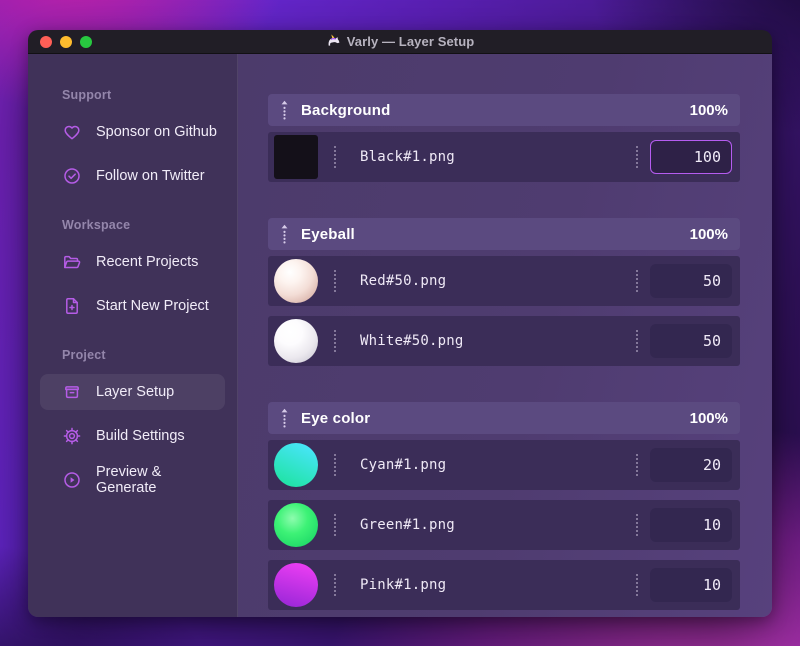 The image size is (800, 646). Describe the element at coordinates (296, 585) in the screenshot. I see `thumb-pink-circle` at that location.